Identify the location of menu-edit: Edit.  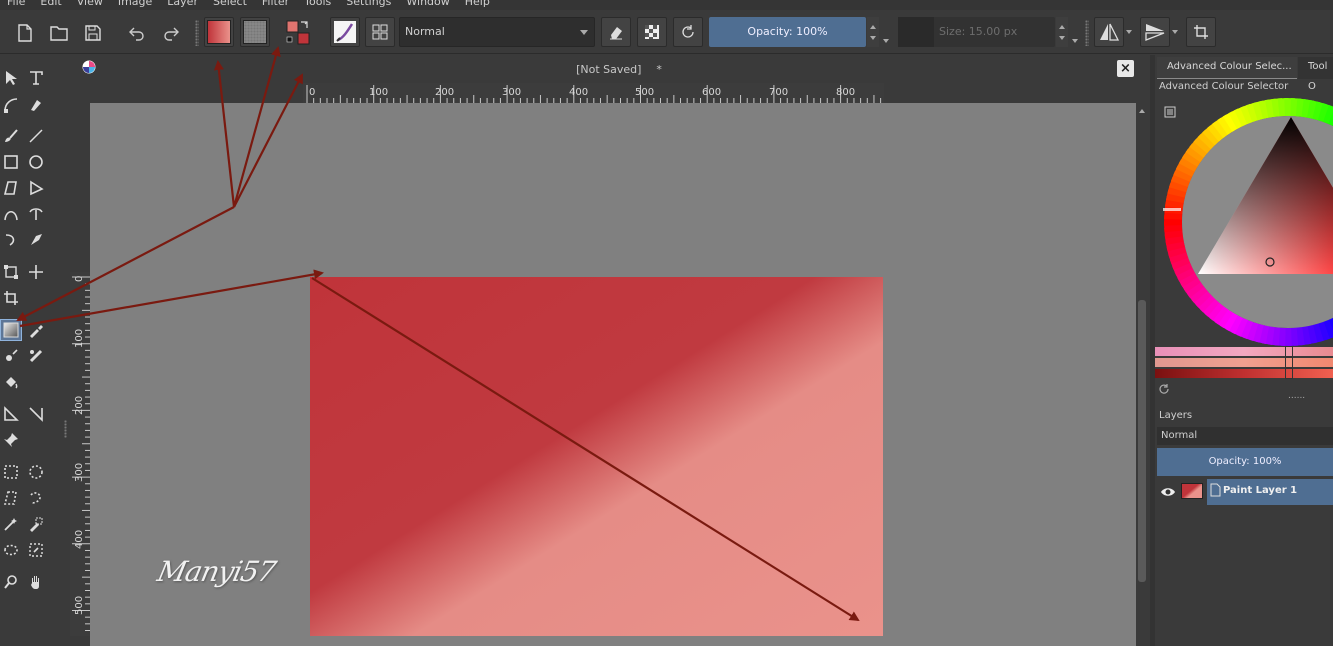
(51, 5).